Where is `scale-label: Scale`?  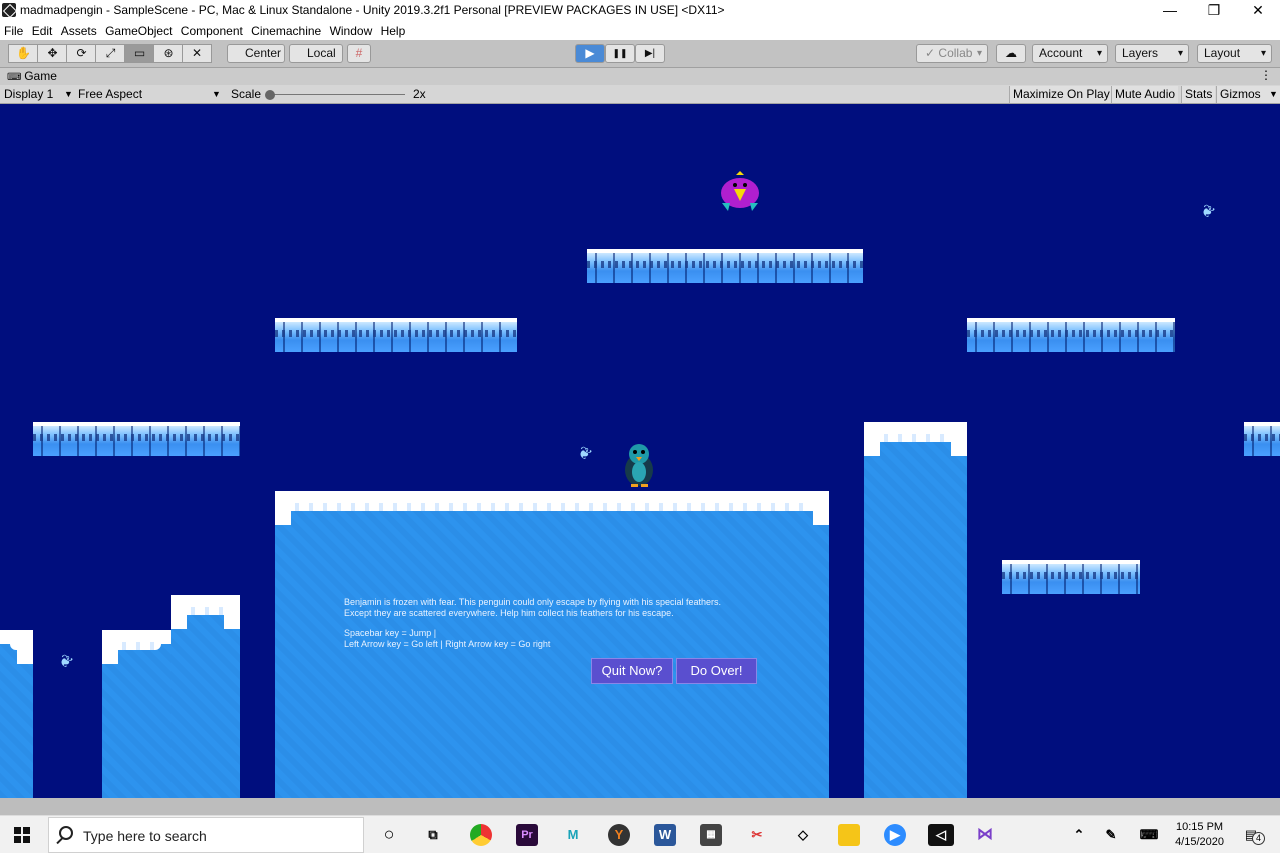 scale-label: Scale is located at coordinates (246, 94).